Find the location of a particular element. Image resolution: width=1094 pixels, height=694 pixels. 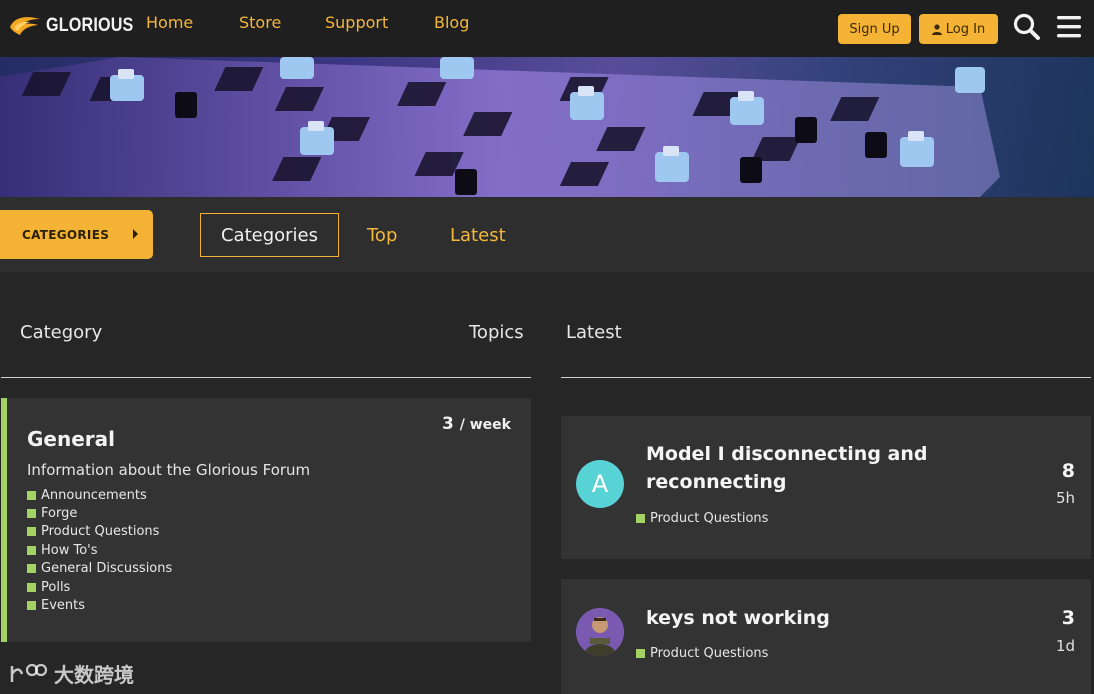

nav-support: Support is located at coordinates (356, 22).